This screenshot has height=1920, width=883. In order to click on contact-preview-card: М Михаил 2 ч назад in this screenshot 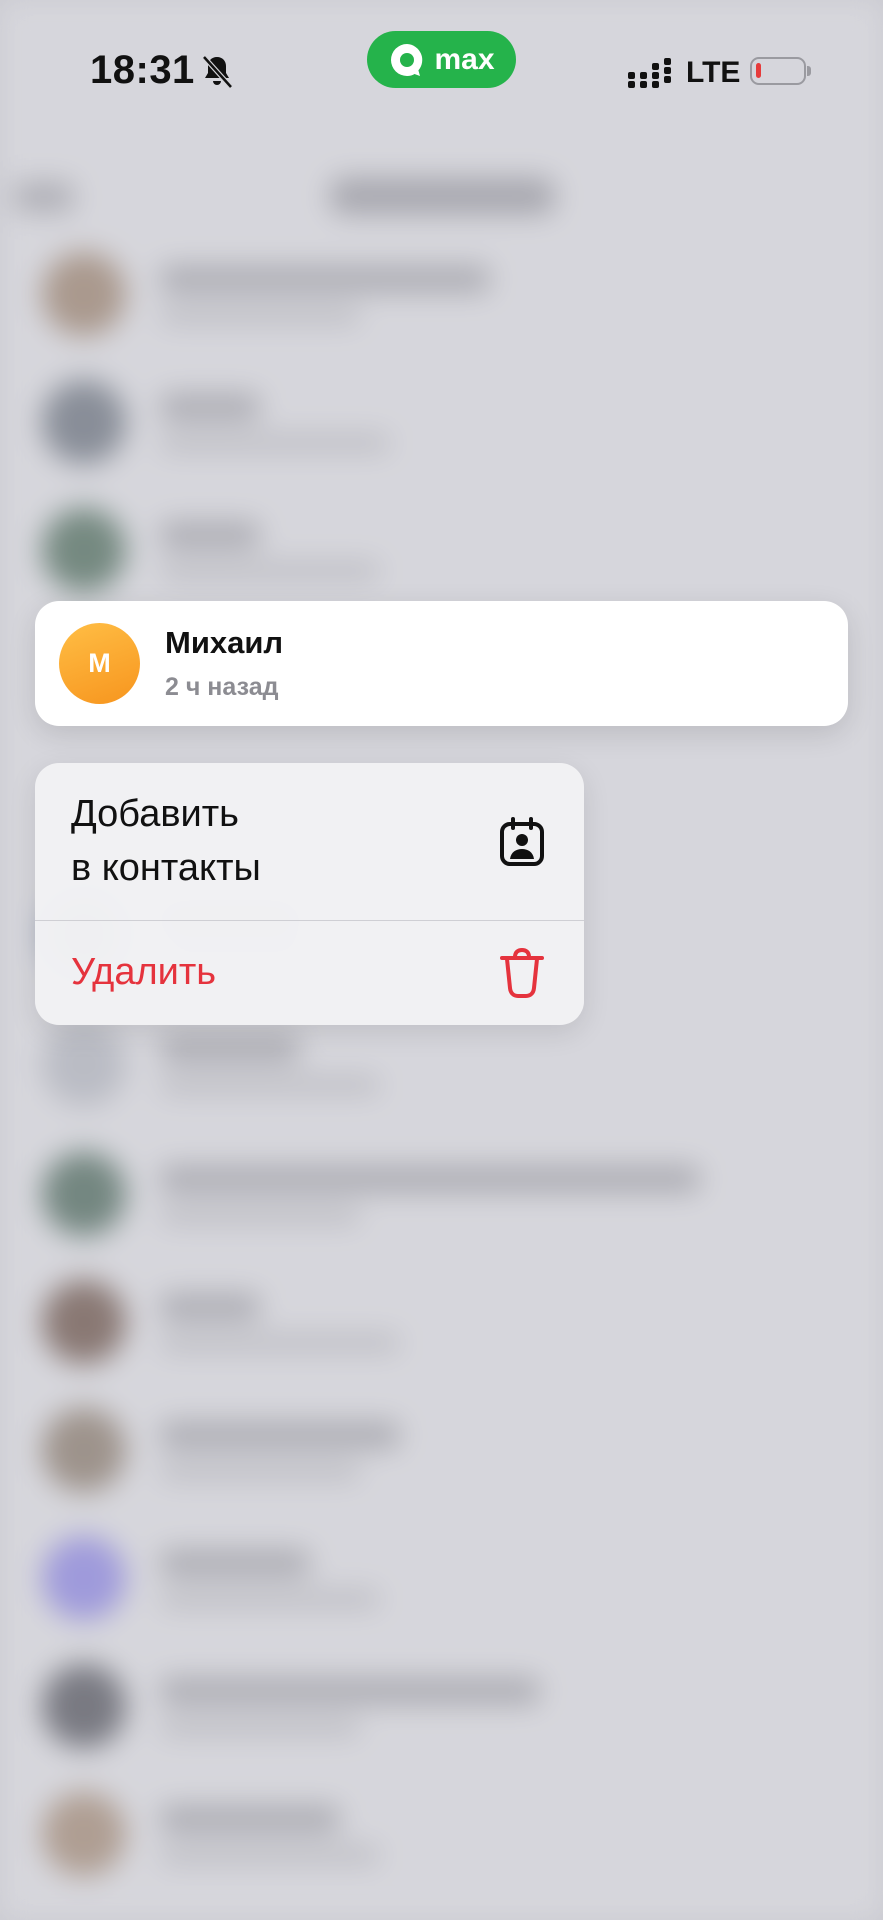, I will do `click(441, 663)`.